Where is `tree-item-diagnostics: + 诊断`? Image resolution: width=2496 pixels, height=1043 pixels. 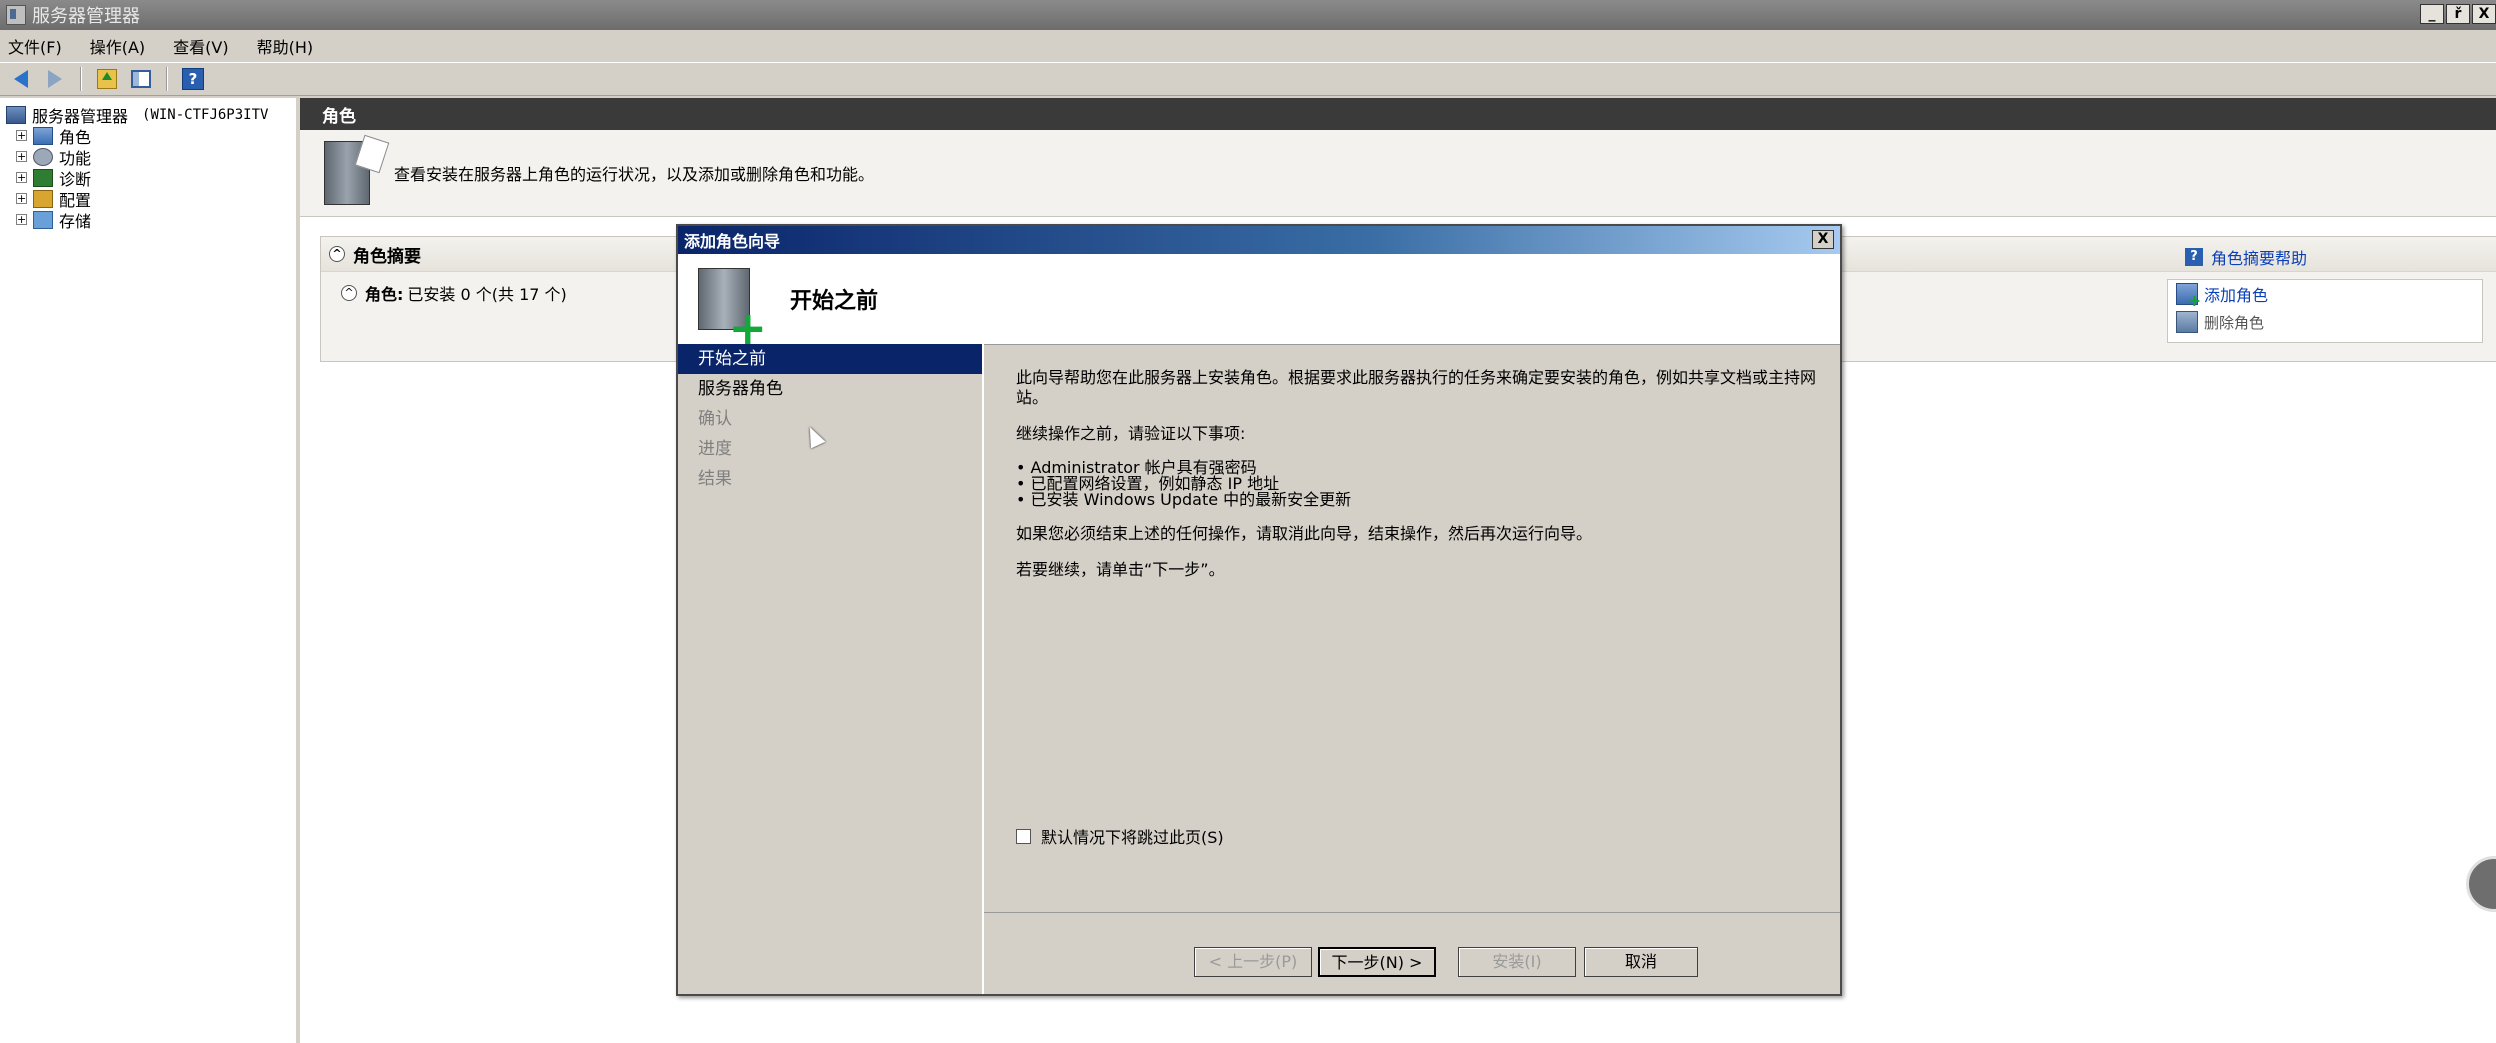 tree-item-diagnostics: + 诊断 is located at coordinates (151, 178).